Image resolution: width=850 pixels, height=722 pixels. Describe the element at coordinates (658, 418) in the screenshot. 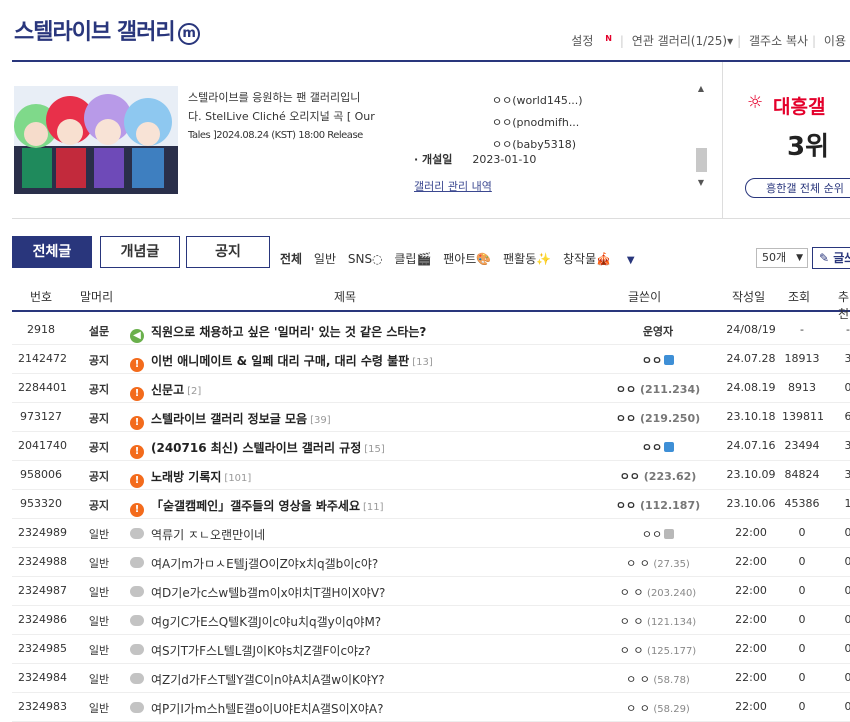

I see `post-writer: ㅇㅇ (219.250)` at that location.